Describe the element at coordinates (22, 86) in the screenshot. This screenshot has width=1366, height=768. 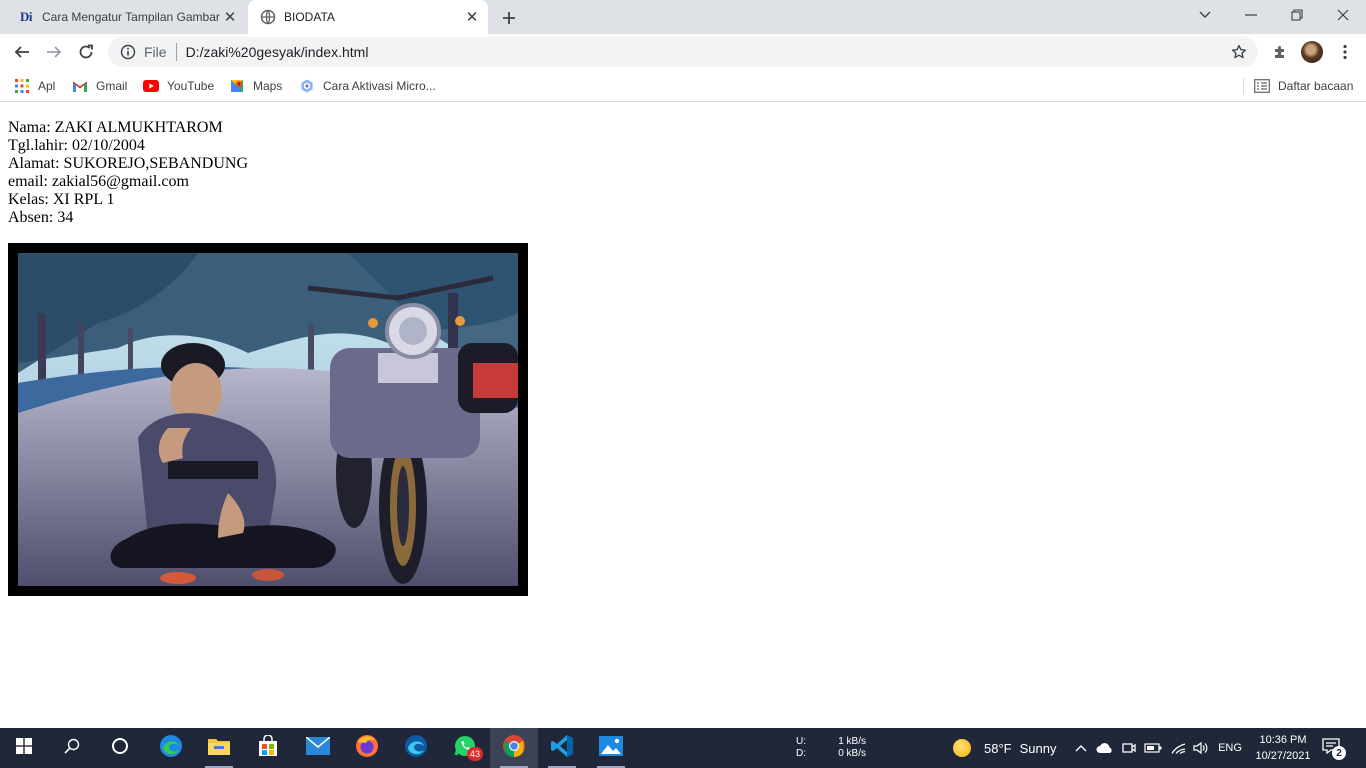
I see `apps-grid-icon` at that location.